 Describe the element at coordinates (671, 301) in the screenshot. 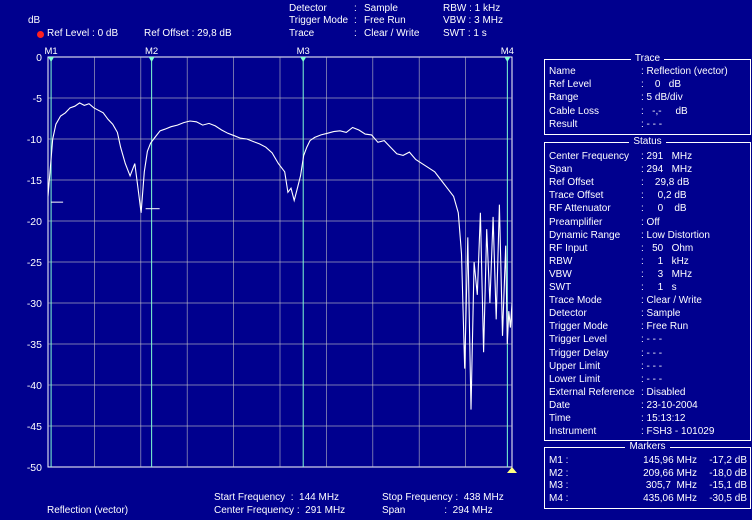

I see `row-value: : Clear / Write` at that location.